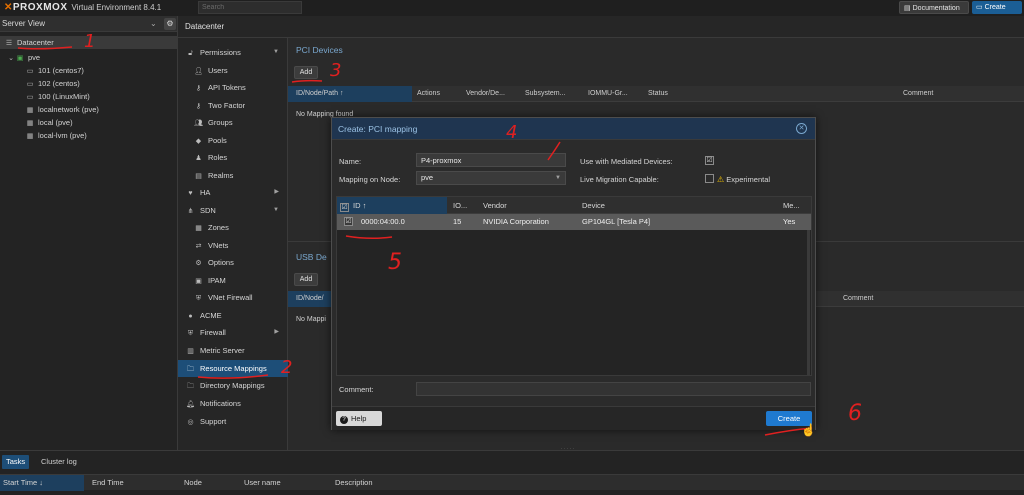  I want to click on mapping-node-label: Mapping on Node:, so click(370, 179).